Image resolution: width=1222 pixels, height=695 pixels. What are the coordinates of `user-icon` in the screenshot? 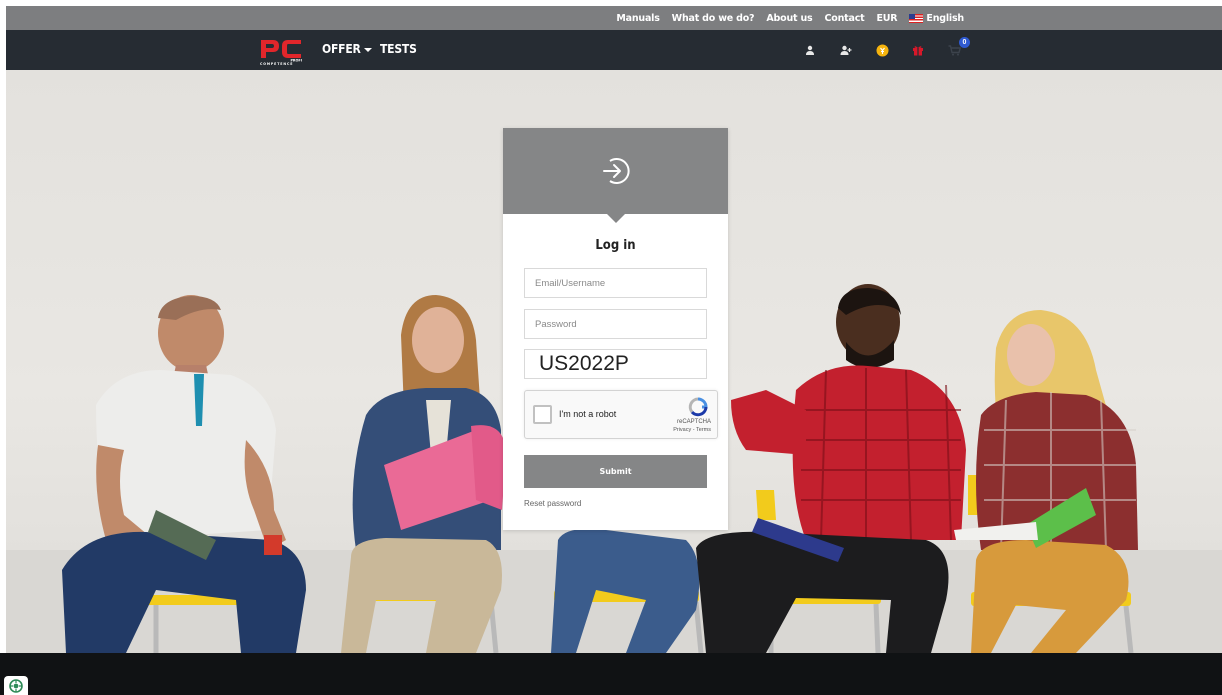 It's located at (810, 50).